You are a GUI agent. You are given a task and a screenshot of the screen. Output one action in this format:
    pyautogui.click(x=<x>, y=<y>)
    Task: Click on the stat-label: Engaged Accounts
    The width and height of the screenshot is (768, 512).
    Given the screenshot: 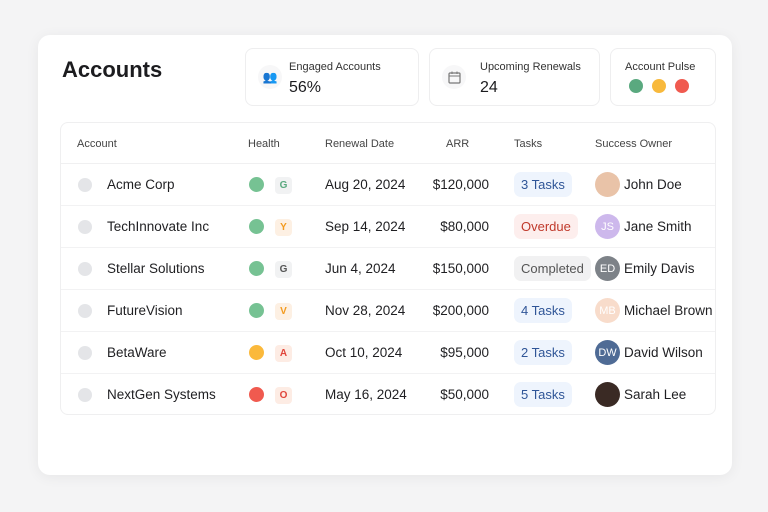 What is the action you would take?
    pyautogui.click(x=335, y=67)
    